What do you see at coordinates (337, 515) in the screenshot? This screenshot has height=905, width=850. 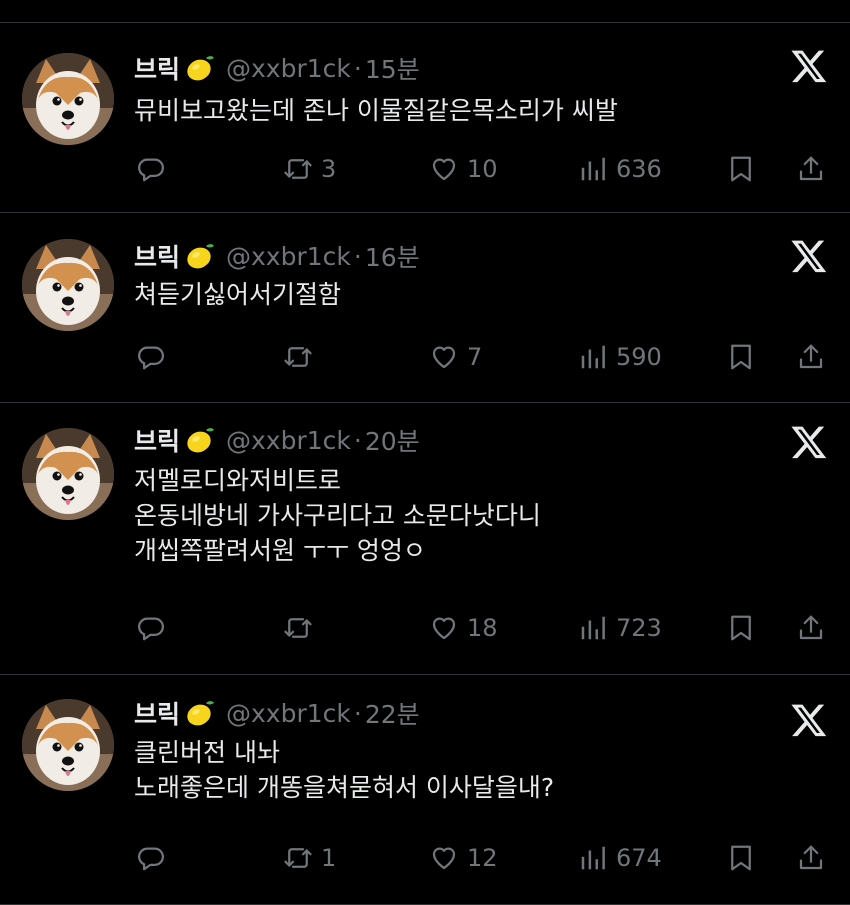 I see `tweet-text-line: 온동네방네 가사구리다고 소문다낫다니` at bounding box center [337, 515].